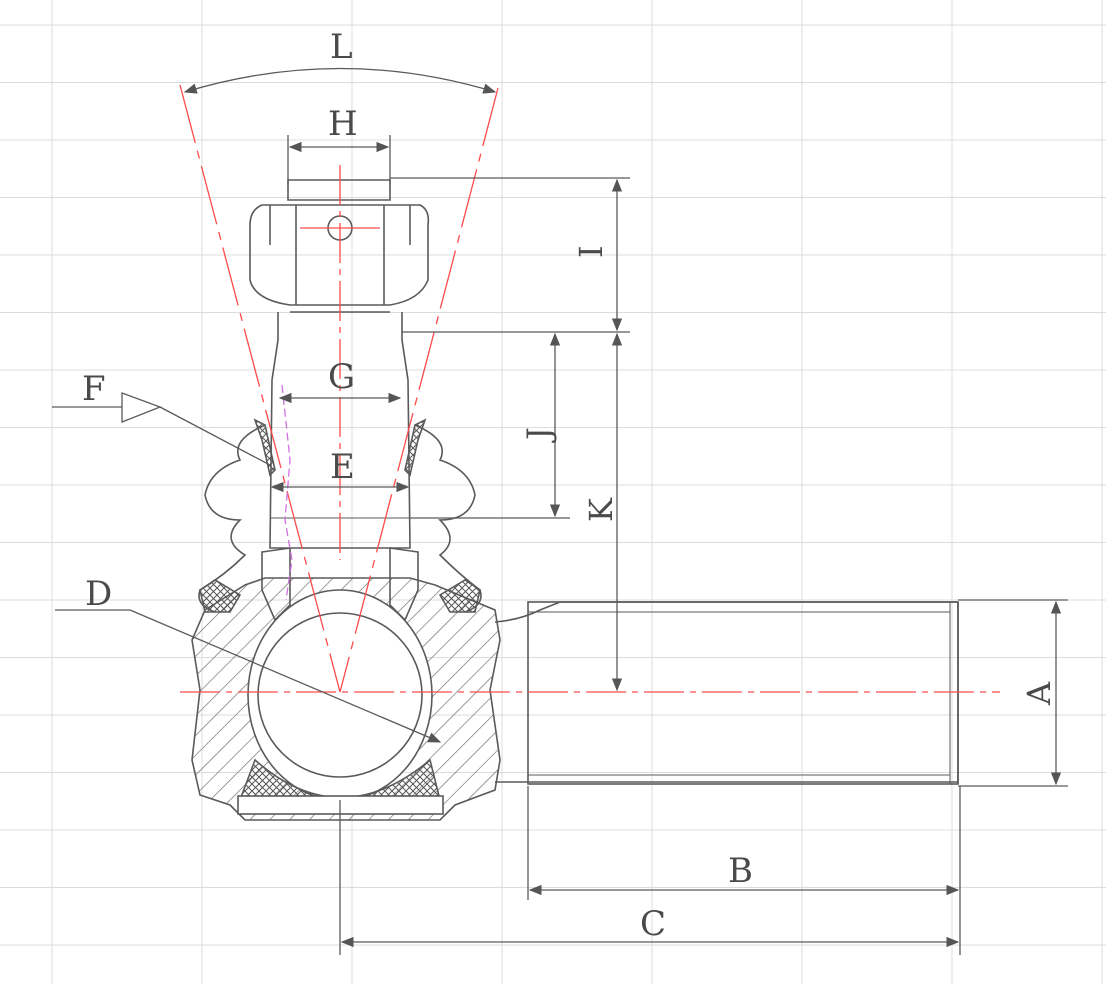  Describe the element at coordinates (94, 389) in the screenshot. I see `label-F: F` at that location.